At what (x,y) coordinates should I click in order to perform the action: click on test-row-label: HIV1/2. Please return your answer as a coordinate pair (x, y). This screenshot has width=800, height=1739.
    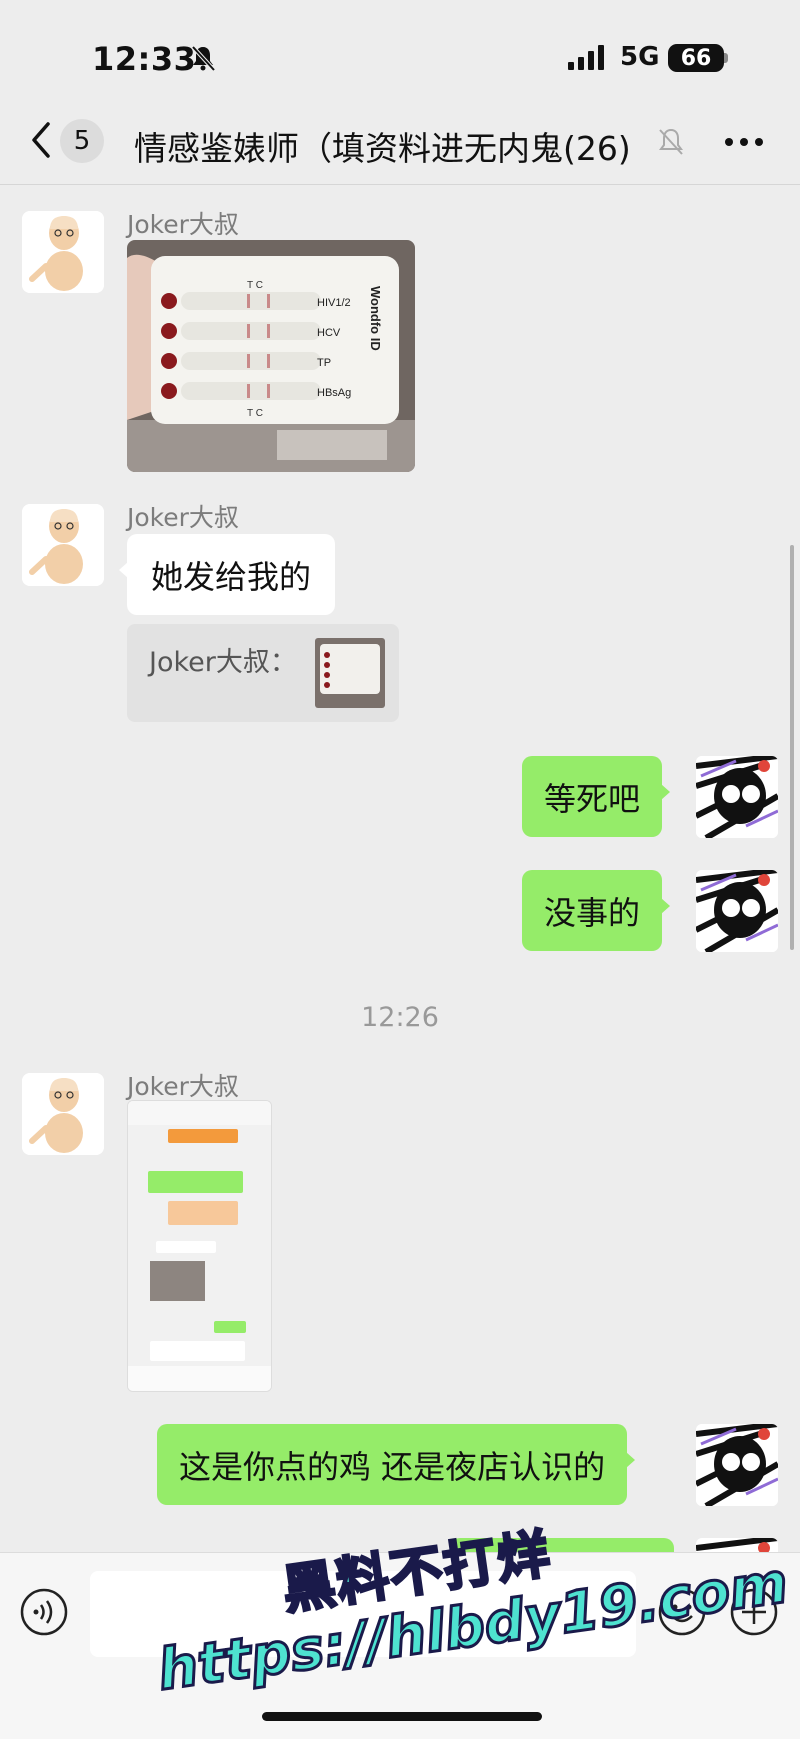
    Looking at the image, I should click on (334, 303).